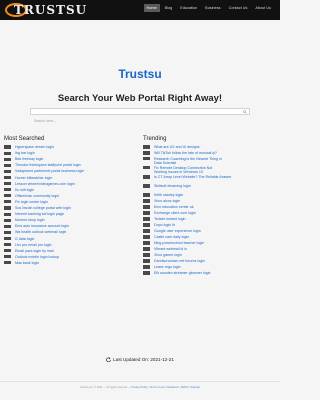  I want to click on list-item: Bds freeway login, so click(23, 159).